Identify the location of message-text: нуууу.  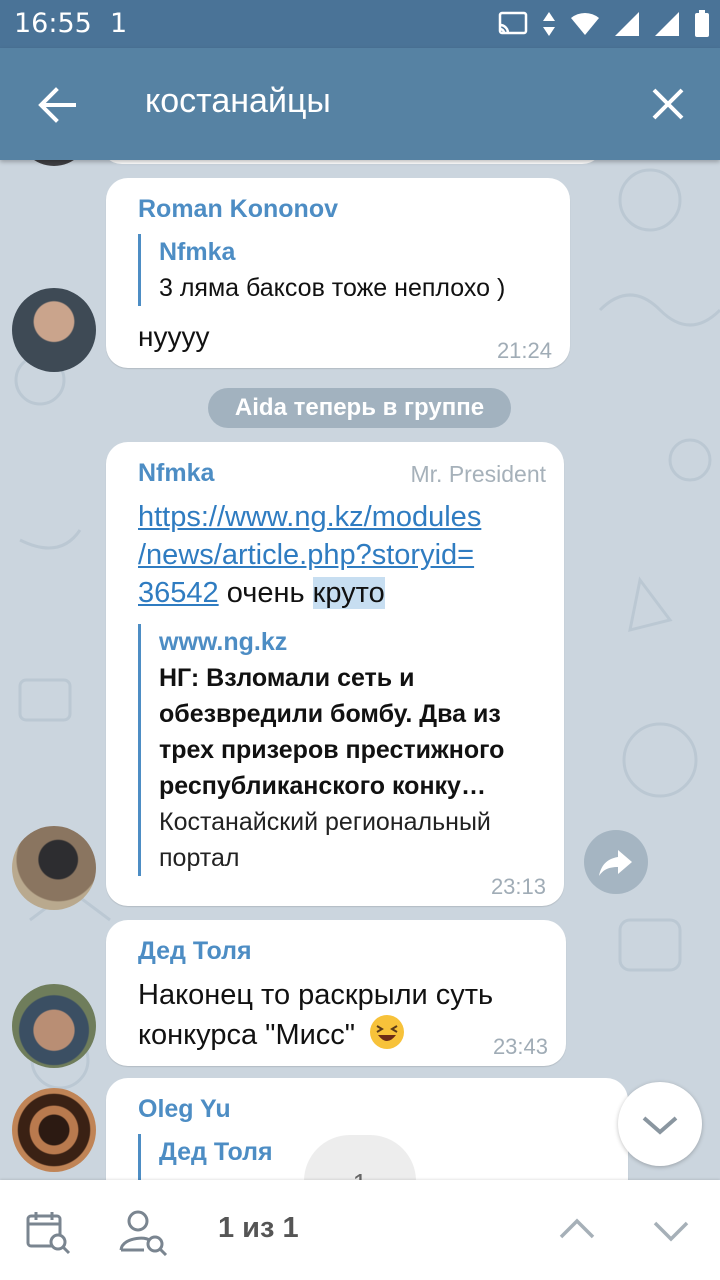
(174, 336).